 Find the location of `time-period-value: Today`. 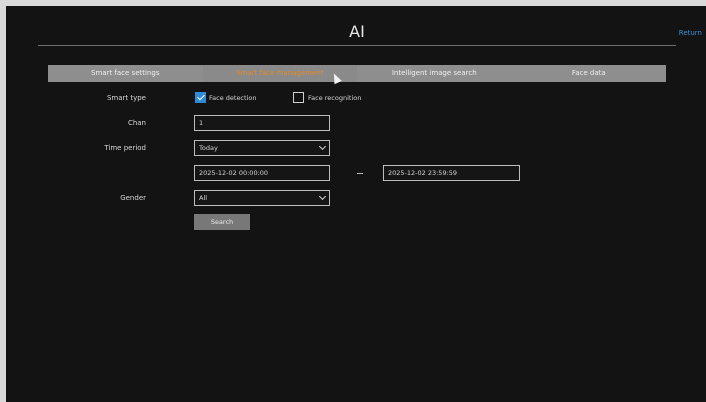

time-period-value: Today is located at coordinates (208, 148).